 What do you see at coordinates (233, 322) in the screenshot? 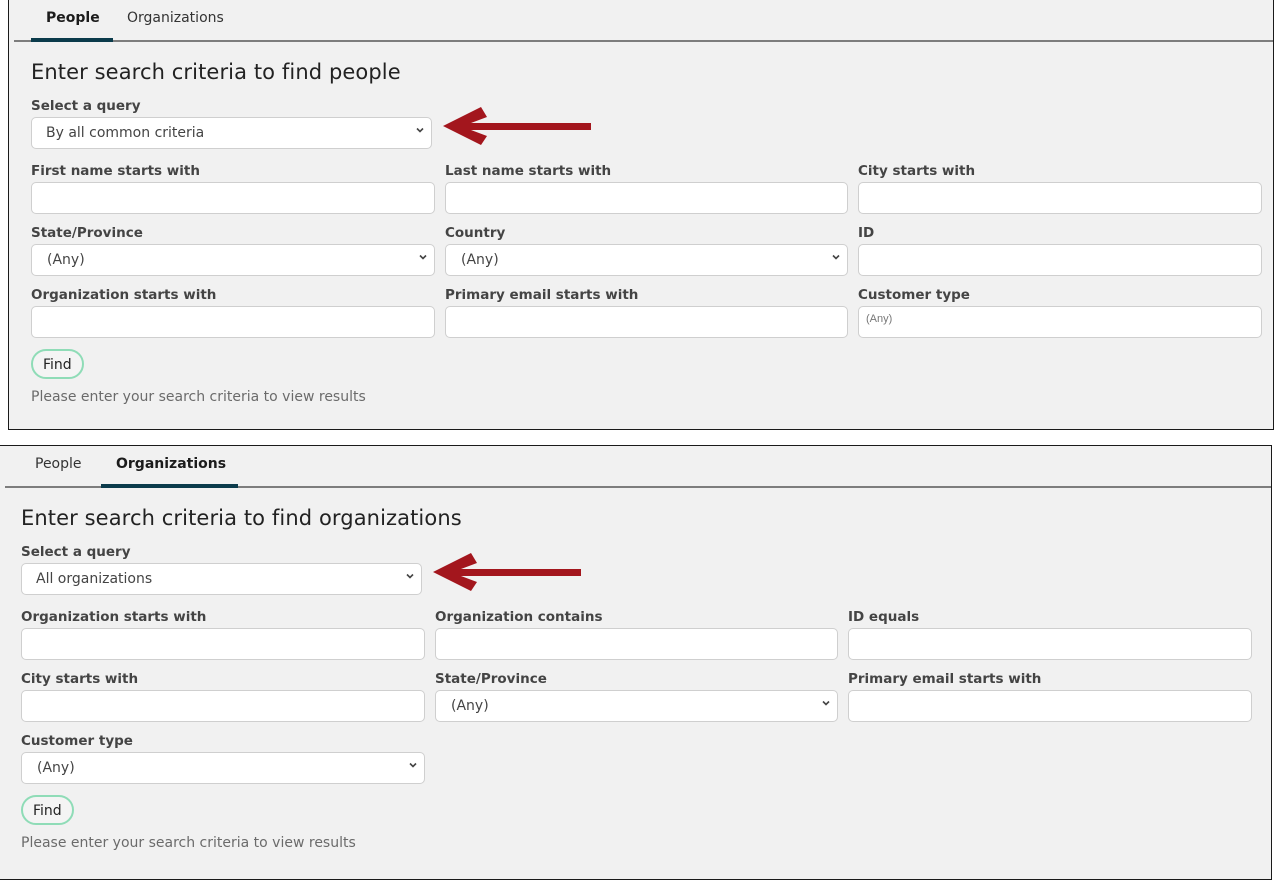
I see `organization-input` at bounding box center [233, 322].